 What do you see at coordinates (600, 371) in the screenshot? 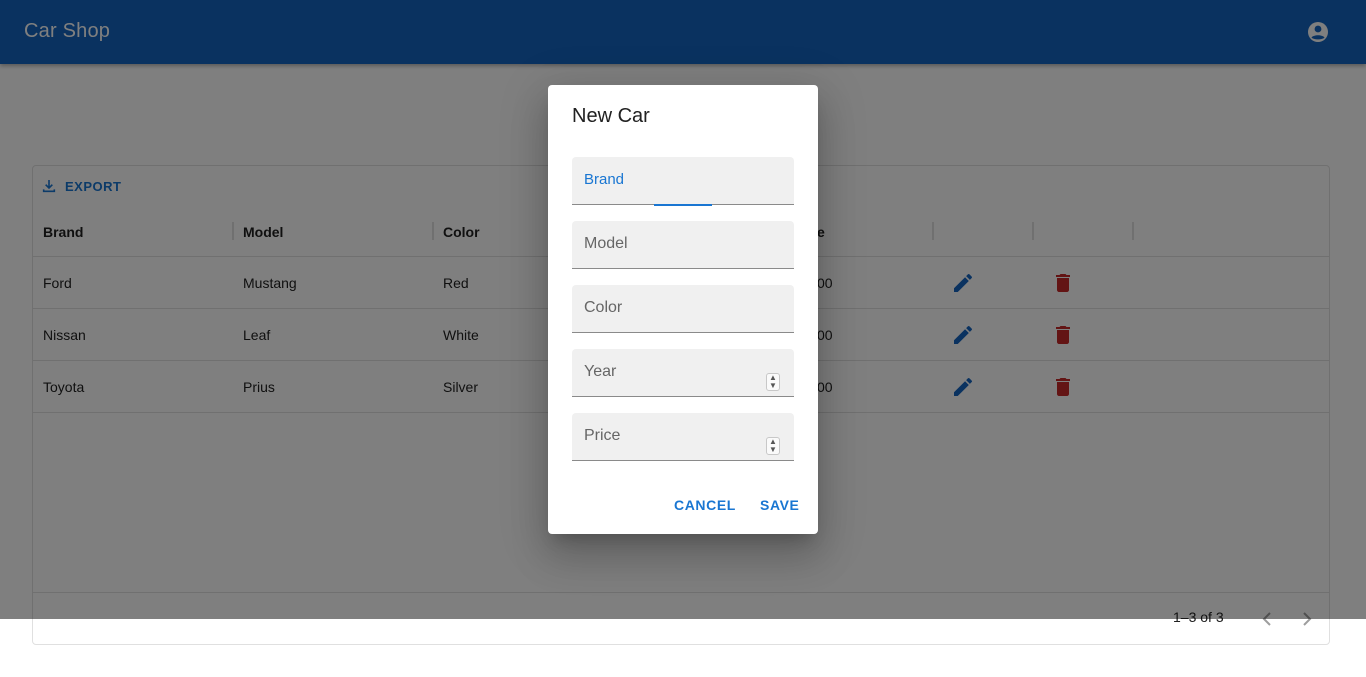
I see `field-label: Year` at bounding box center [600, 371].